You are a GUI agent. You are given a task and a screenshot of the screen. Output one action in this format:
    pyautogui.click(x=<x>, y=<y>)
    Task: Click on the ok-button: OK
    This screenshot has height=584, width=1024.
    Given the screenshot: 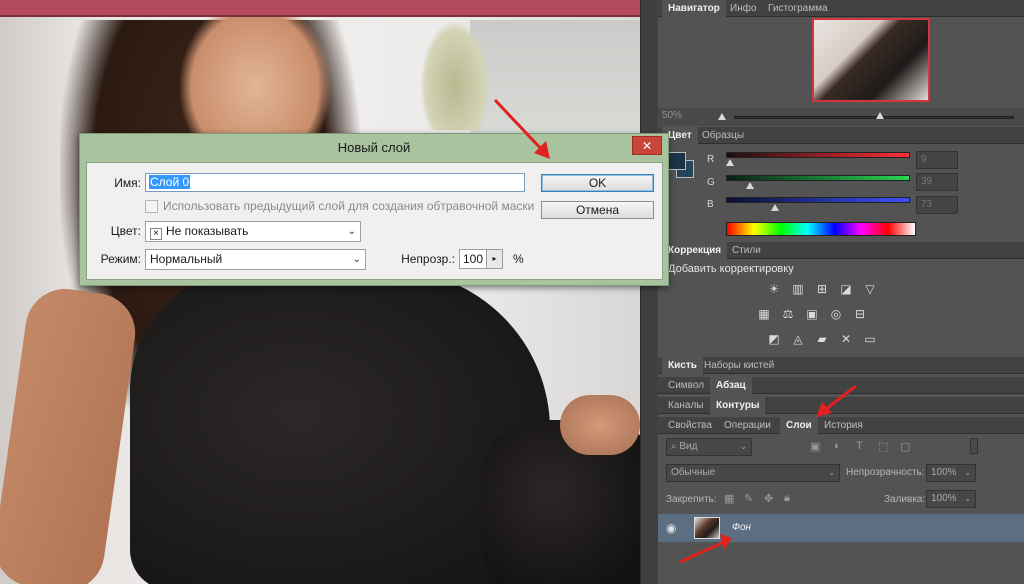 What is the action you would take?
    pyautogui.click(x=597, y=183)
    